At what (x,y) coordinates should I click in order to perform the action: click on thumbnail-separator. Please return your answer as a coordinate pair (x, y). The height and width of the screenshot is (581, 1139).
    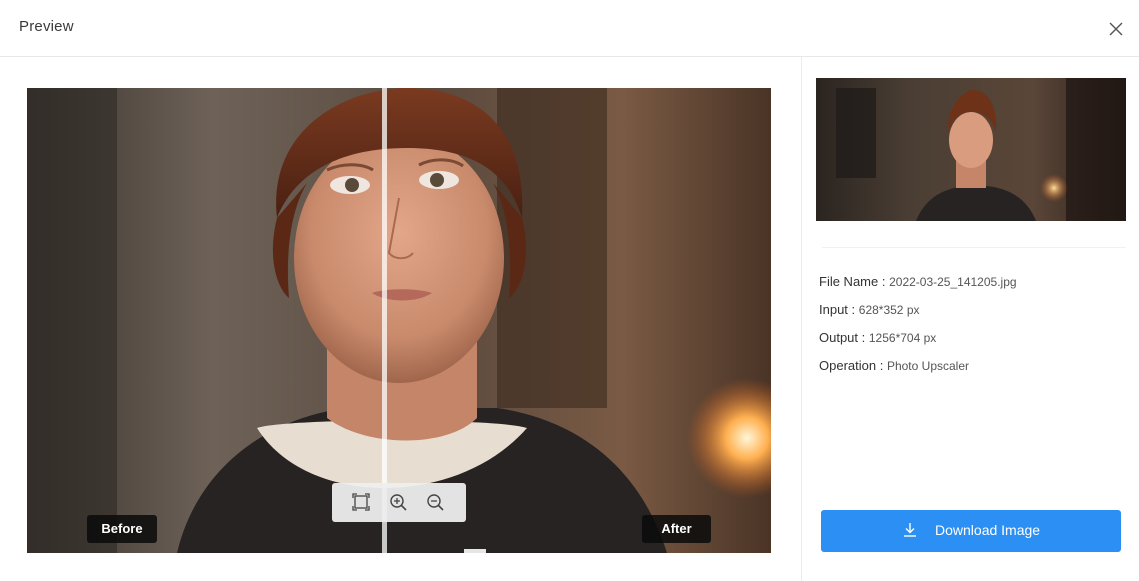
    Looking at the image, I should click on (974, 247).